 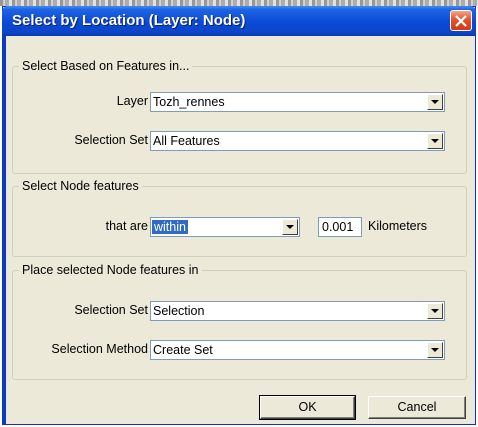 What do you see at coordinates (297, 102) in the screenshot?
I see `layer-dropdown: Tozh_rennes` at bounding box center [297, 102].